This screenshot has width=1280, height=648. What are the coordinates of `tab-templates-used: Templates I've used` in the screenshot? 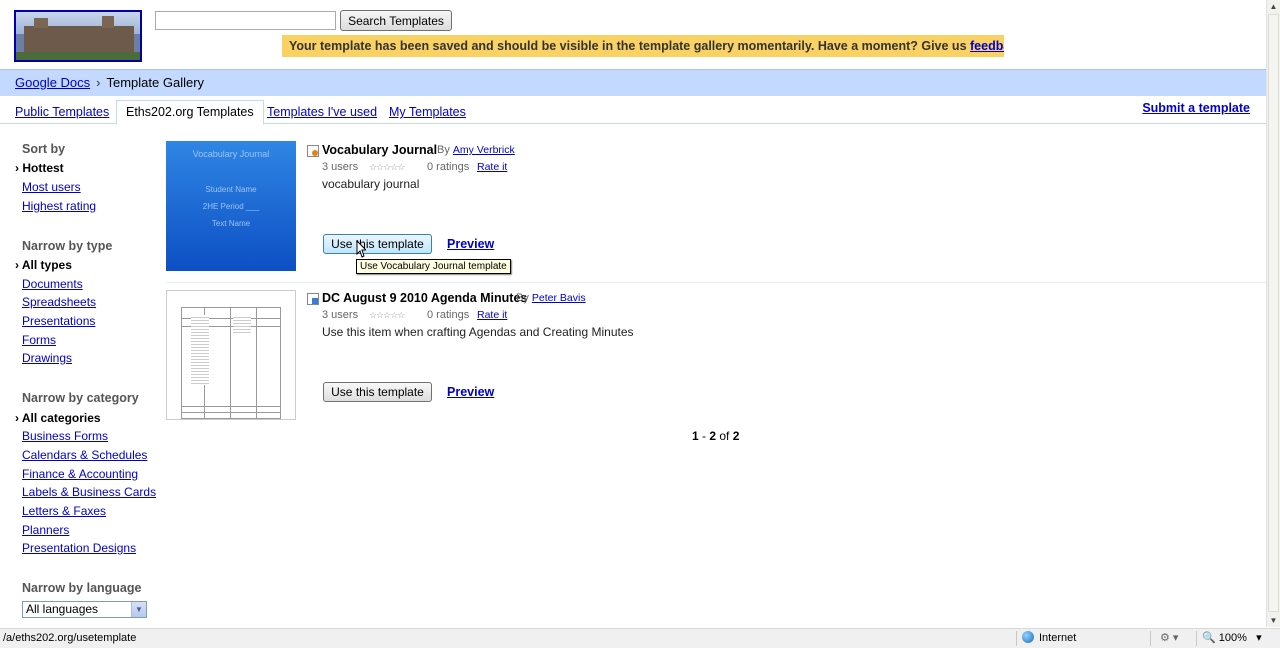 It's located at (322, 113).